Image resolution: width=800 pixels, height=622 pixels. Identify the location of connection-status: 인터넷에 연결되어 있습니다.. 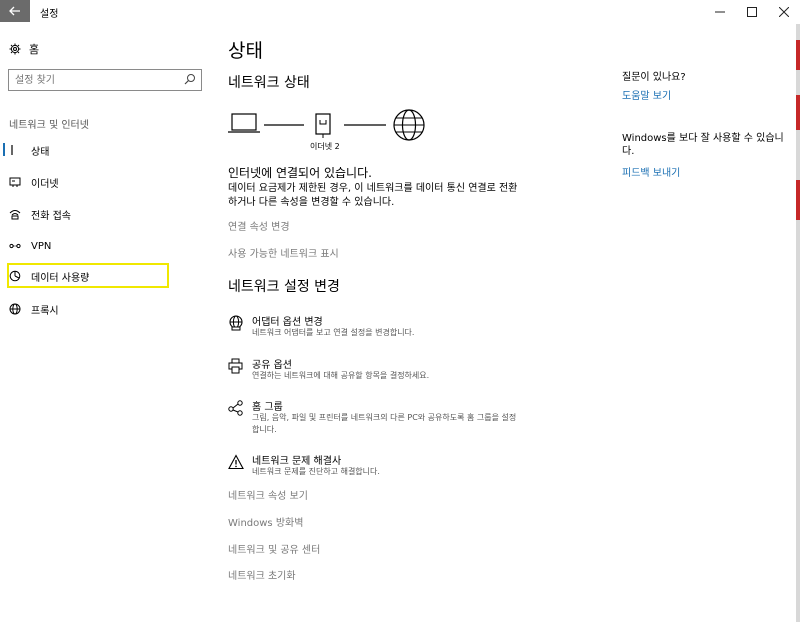
(300, 173).